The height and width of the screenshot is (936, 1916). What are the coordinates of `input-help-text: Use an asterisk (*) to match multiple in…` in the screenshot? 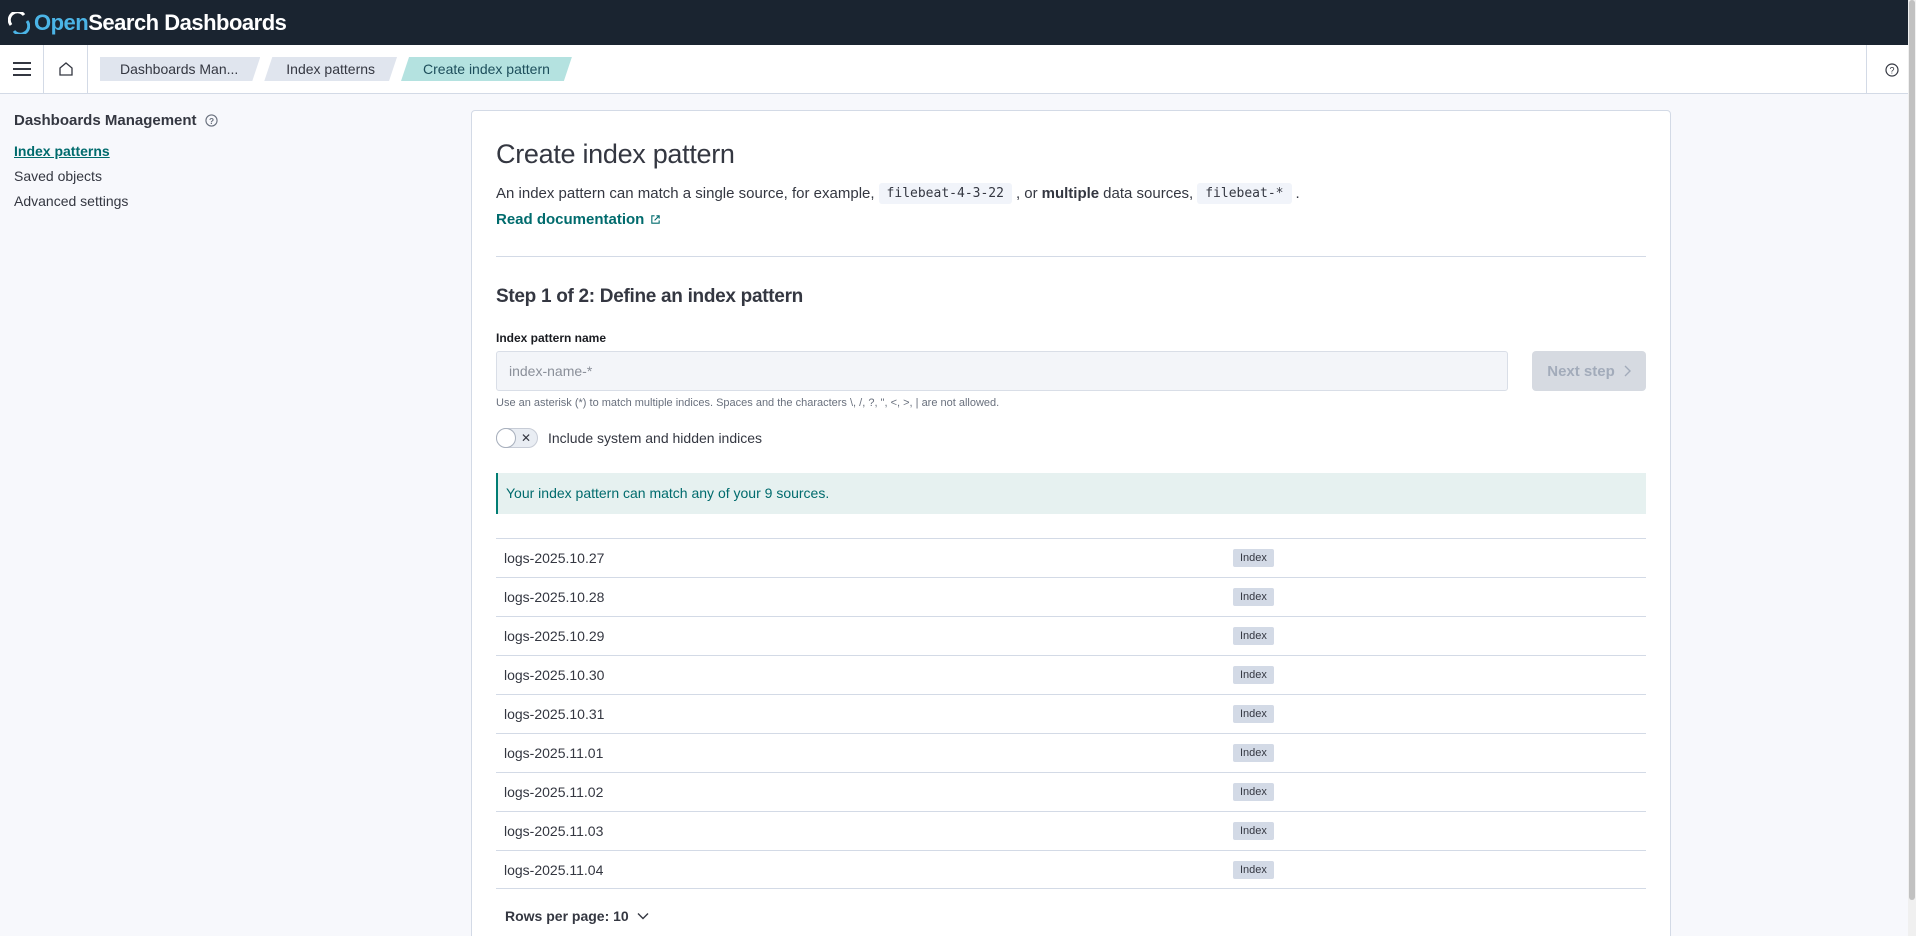 It's located at (748, 403).